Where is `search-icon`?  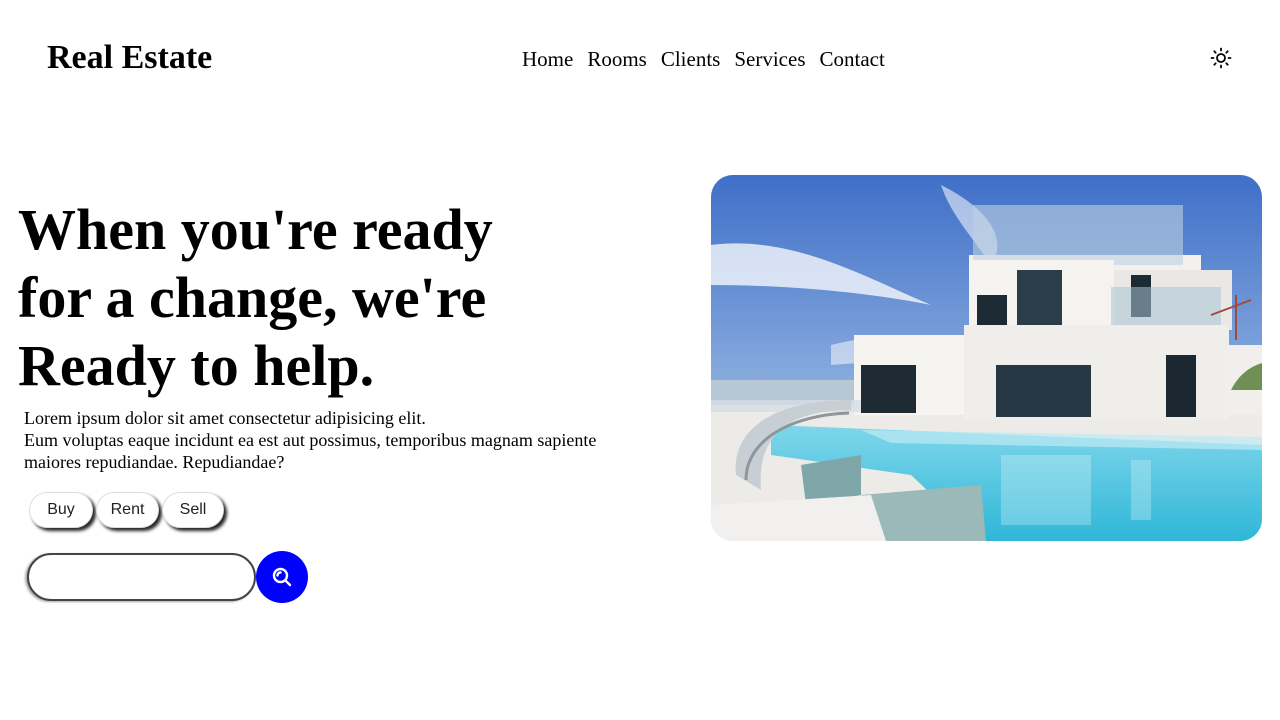
search-icon is located at coordinates (282, 577).